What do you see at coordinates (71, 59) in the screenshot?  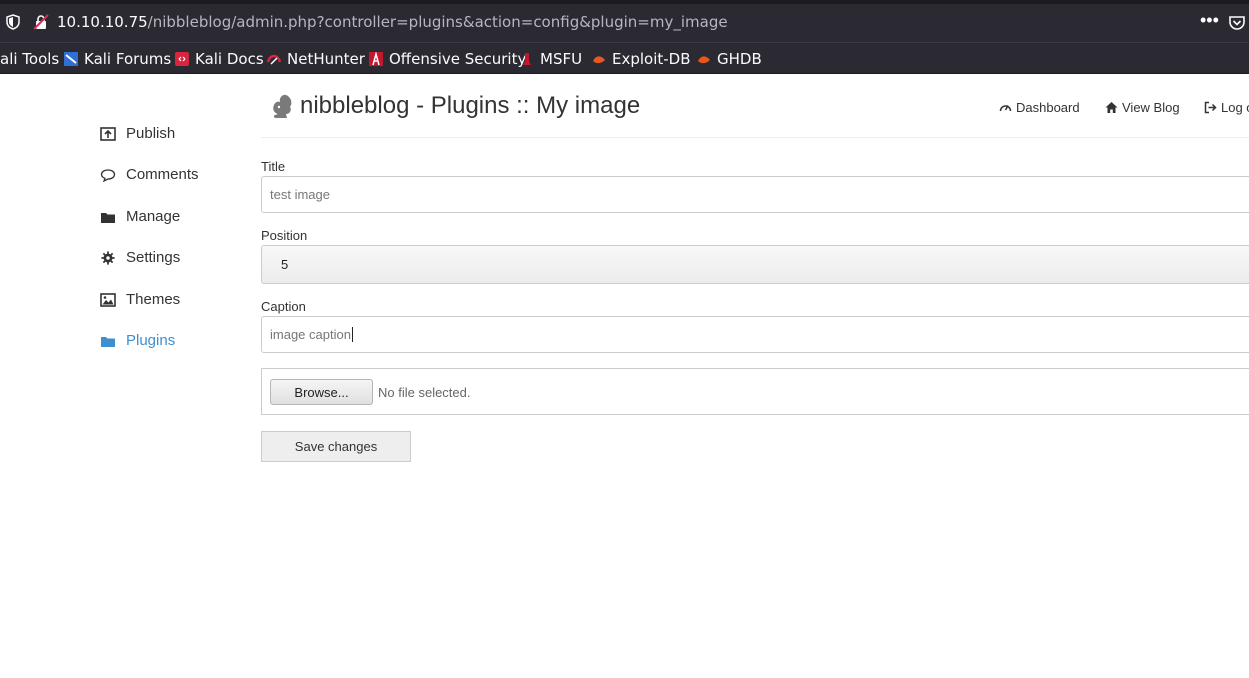 I see `kali-forums-icon` at bounding box center [71, 59].